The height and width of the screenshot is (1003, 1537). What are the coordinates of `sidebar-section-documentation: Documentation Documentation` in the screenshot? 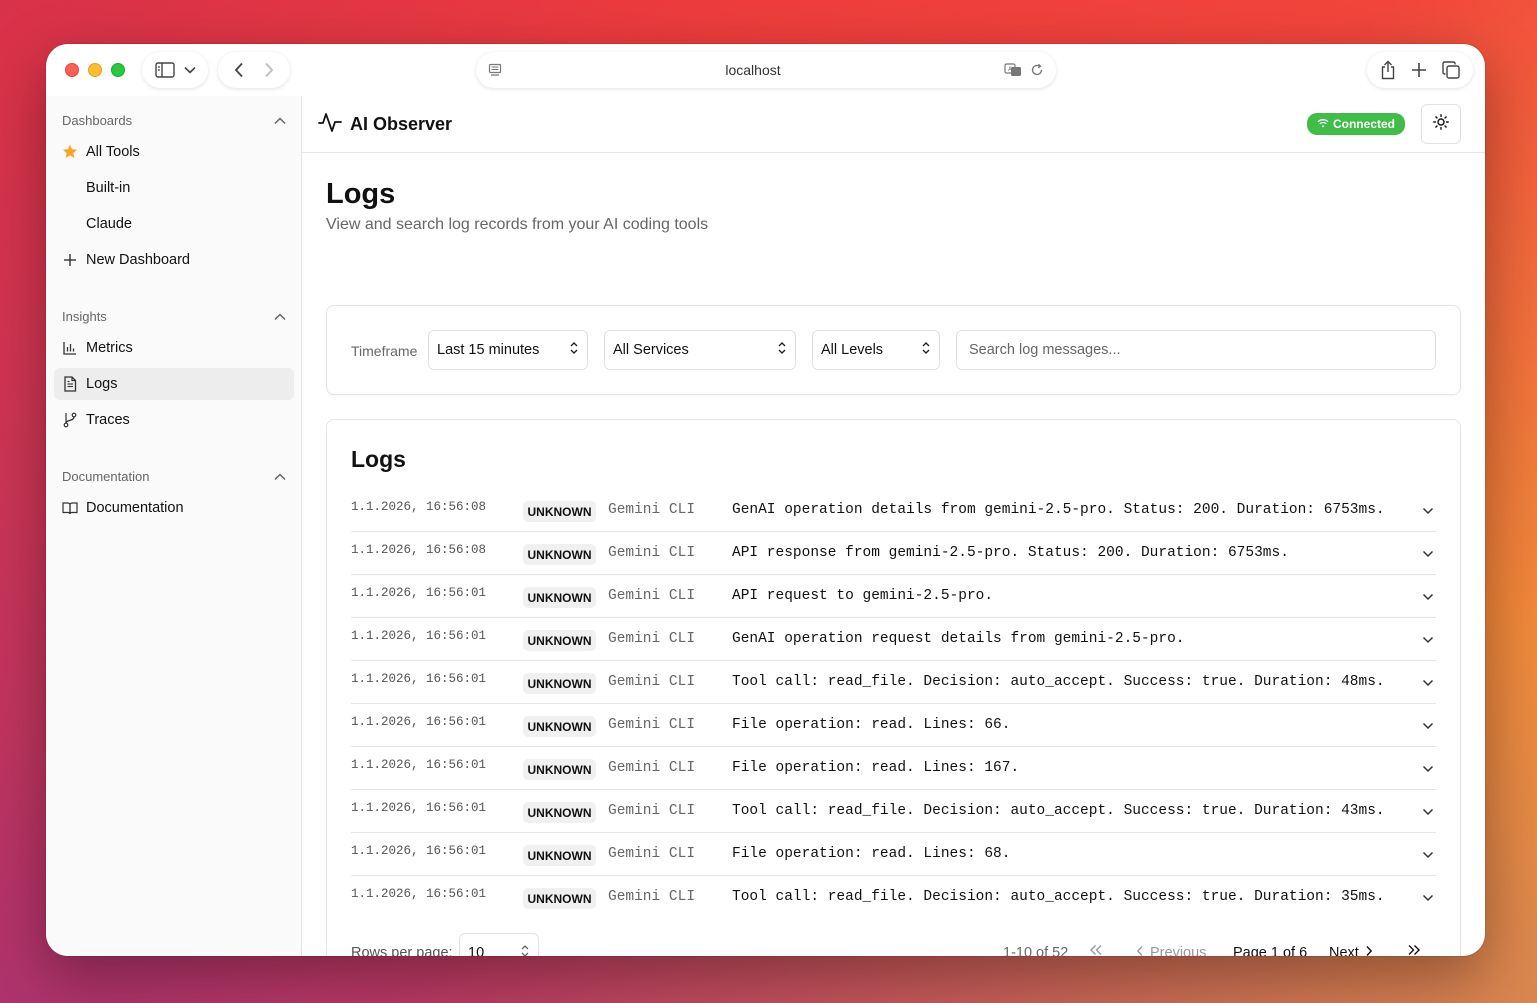 It's located at (174, 496).